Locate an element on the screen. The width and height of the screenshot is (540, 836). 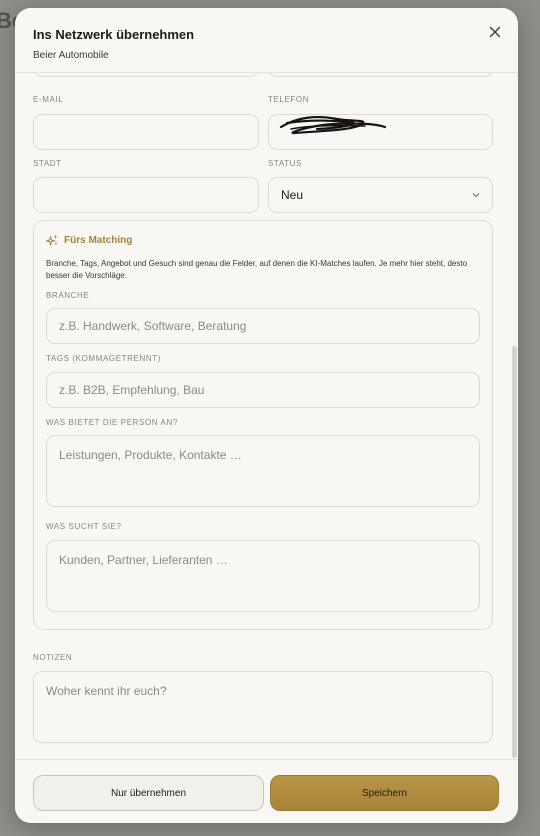
sucht-textarea is located at coordinates (263, 576).